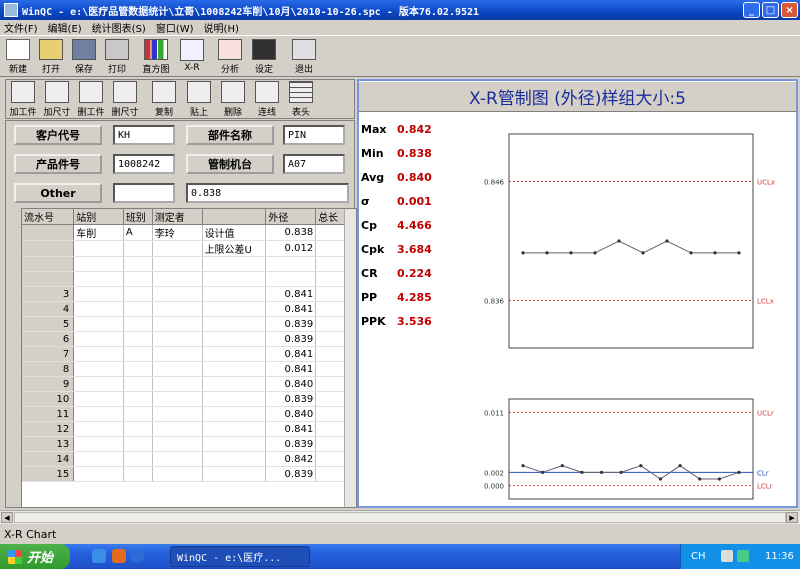 Image resolution: width=800 pixels, height=569 pixels. What do you see at coordinates (727, 556) in the screenshot?
I see `tray-keyboard-icon` at bounding box center [727, 556].